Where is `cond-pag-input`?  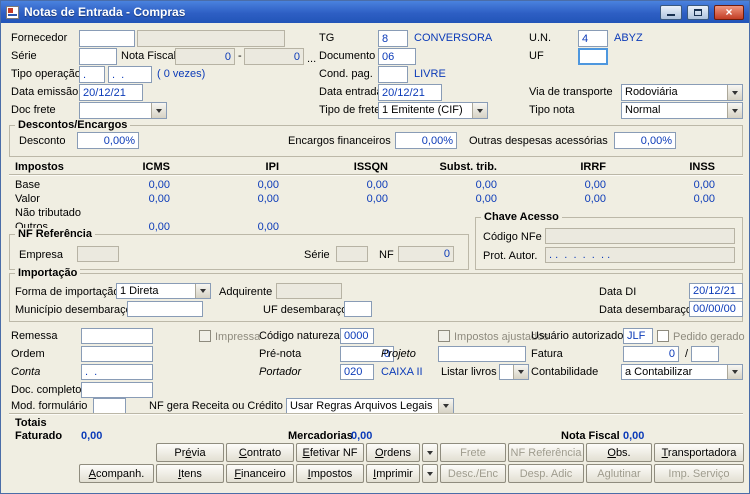 cond-pag-input is located at coordinates (393, 74).